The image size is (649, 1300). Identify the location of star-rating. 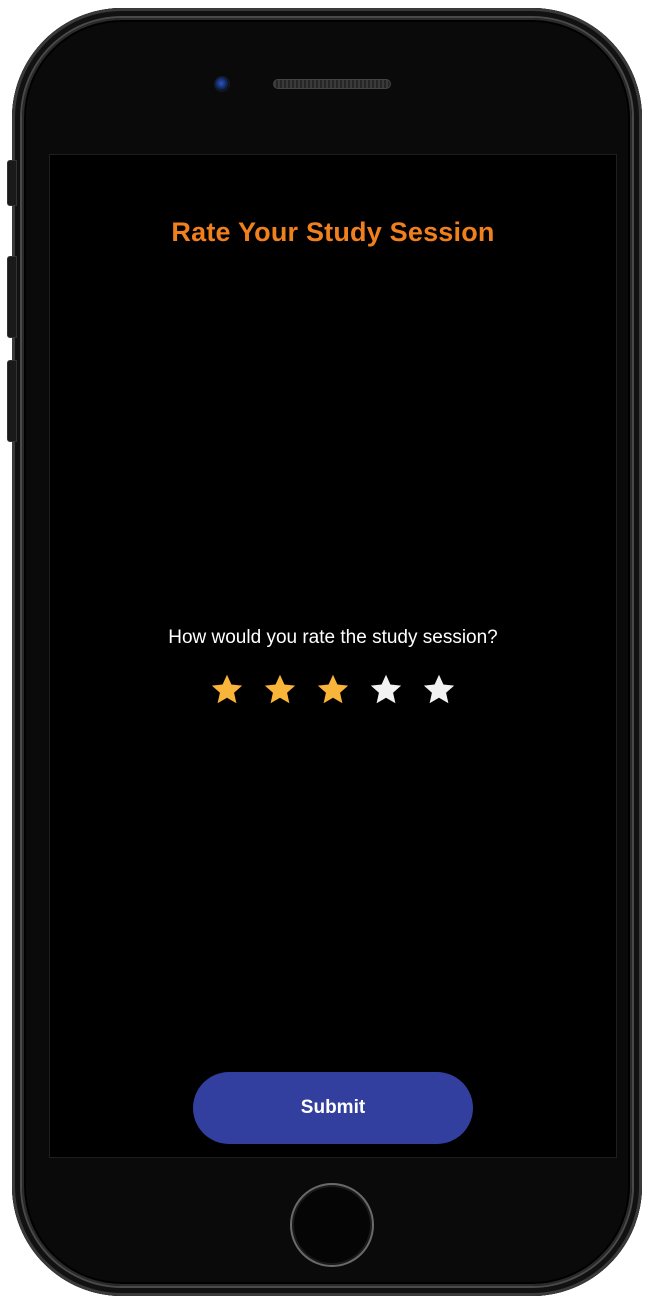
(333, 690).